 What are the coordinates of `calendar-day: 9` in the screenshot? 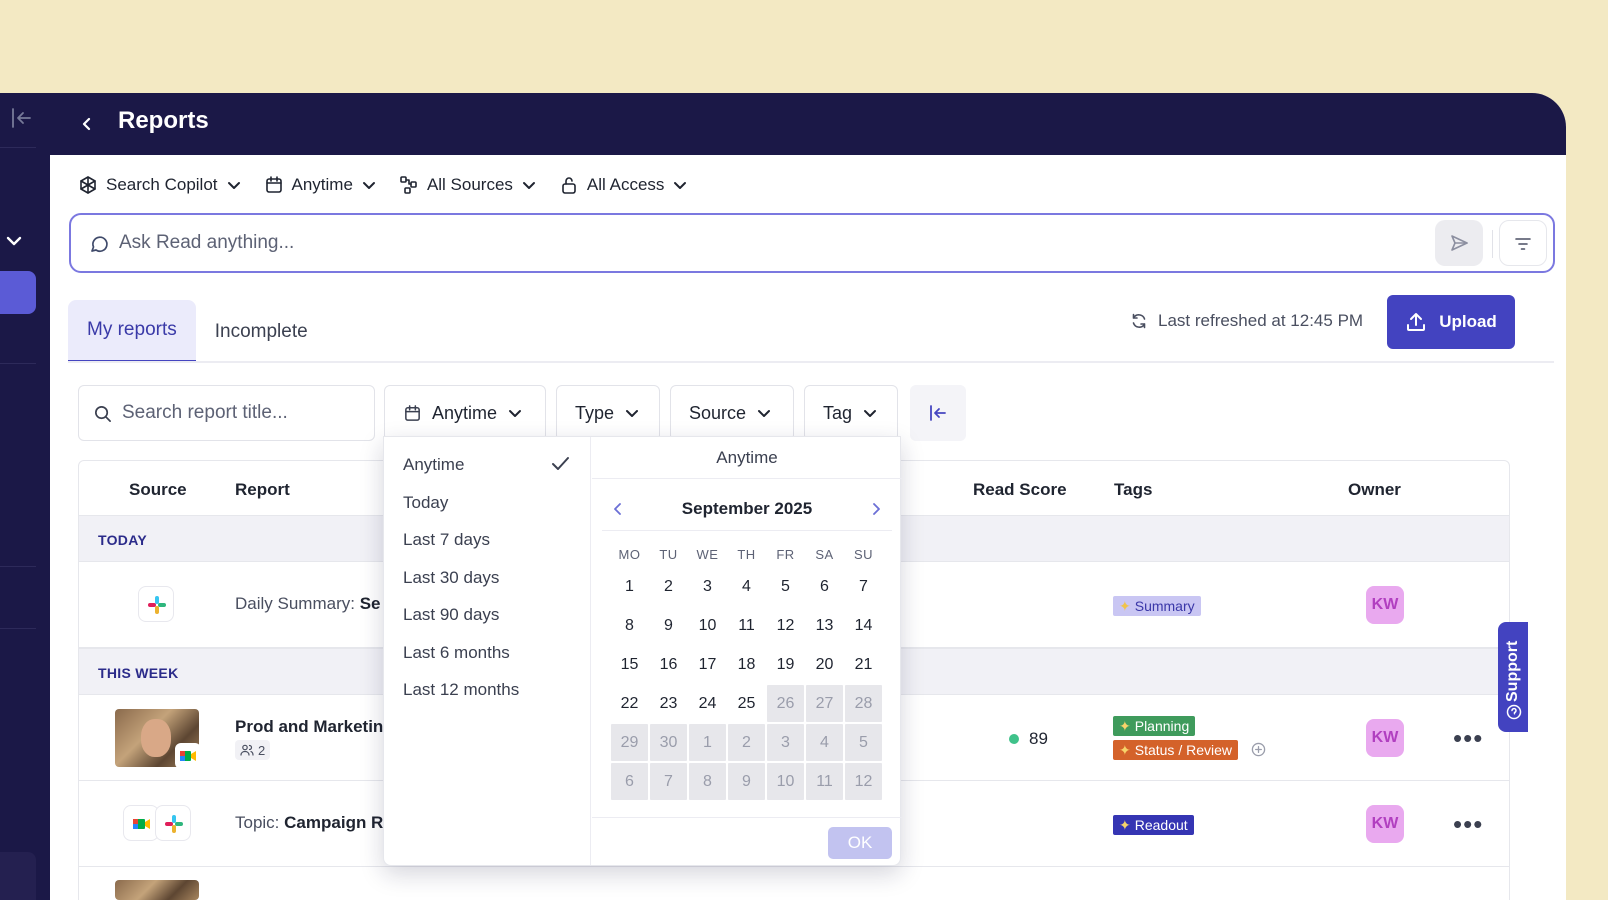 It's located at (668, 625).